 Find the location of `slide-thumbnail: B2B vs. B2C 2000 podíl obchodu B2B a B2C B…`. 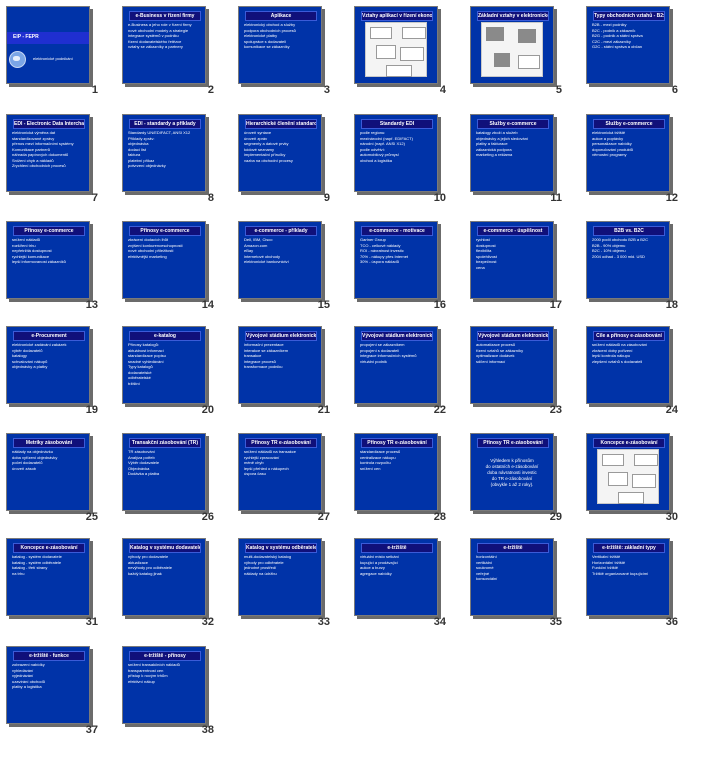

slide-thumbnail: B2B vs. B2C 2000 podíl obchodu B2B a B2C B… is located at coordinates (628, 260).